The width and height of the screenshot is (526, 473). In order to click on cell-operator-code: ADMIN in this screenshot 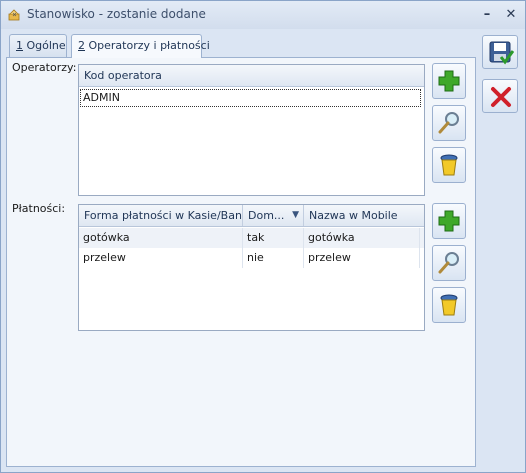, I will do `click(250, 98)`.